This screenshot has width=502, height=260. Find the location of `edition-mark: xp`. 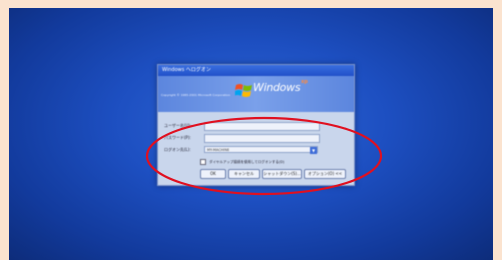

edition-mark: xp is located at coordinates (304, 82).